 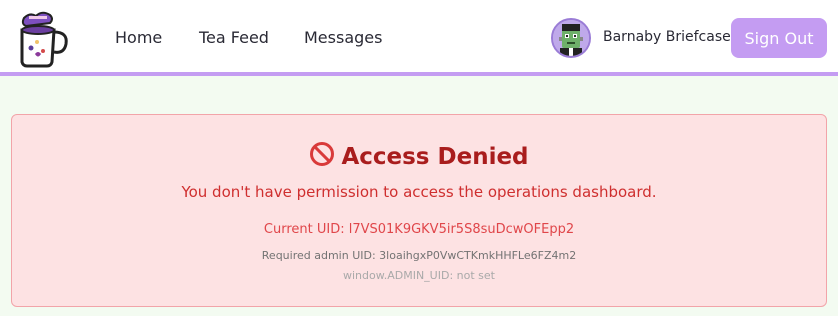 What do you see at coordinates (322, 157) in the screenshot?
I see `no-entry-icon` at bounding box center [322, 157].